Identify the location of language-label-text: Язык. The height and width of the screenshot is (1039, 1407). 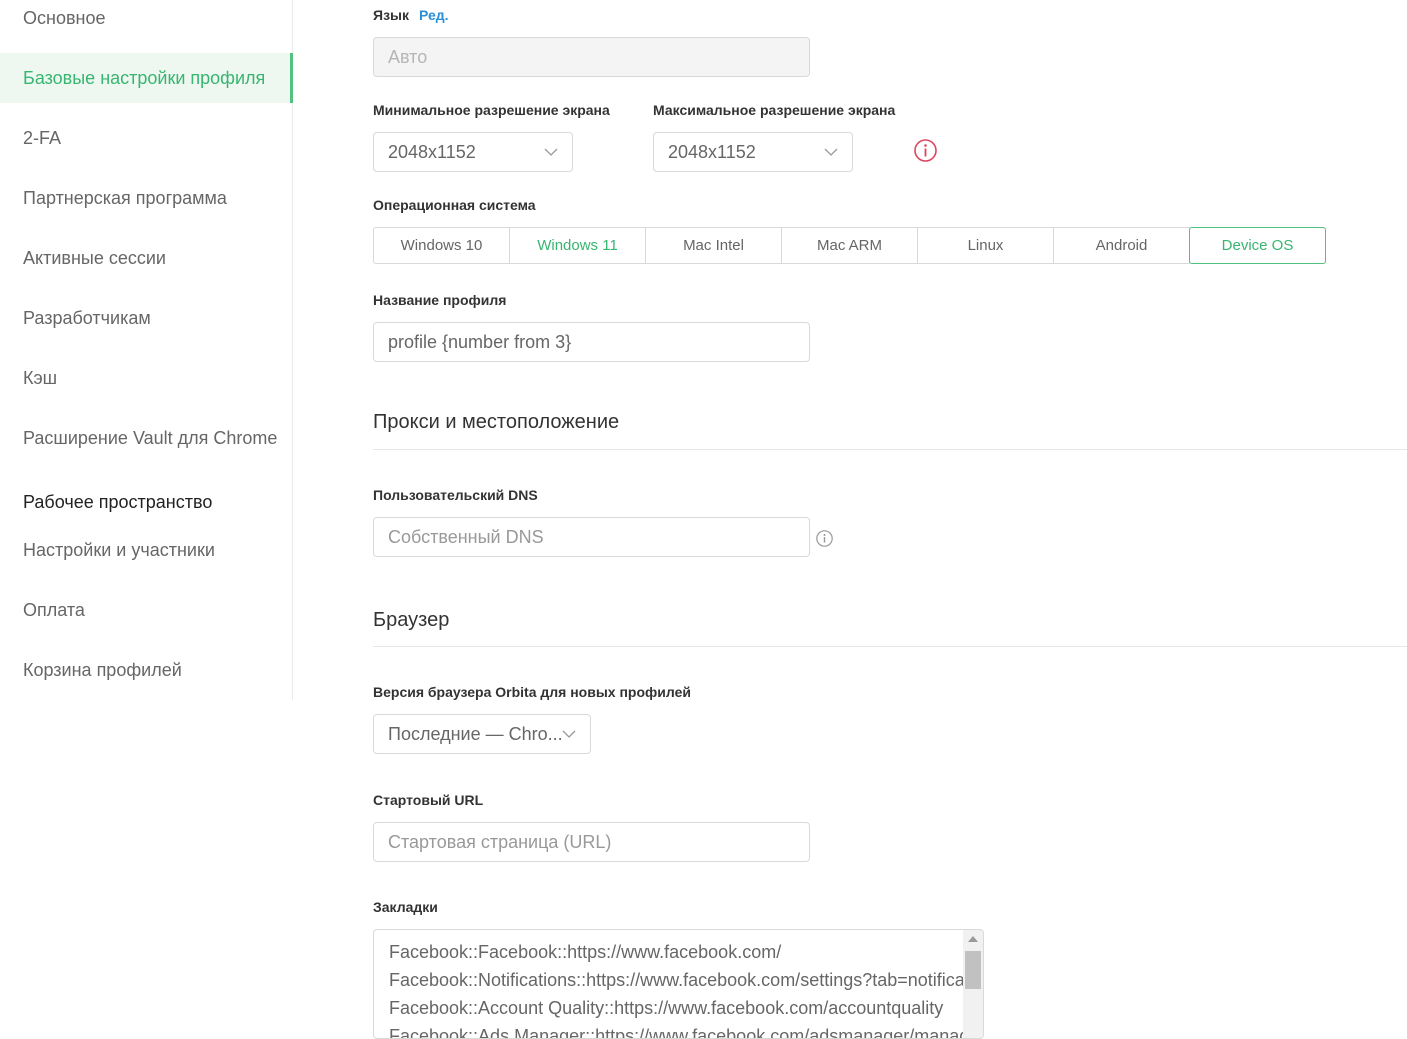
(391, 15).